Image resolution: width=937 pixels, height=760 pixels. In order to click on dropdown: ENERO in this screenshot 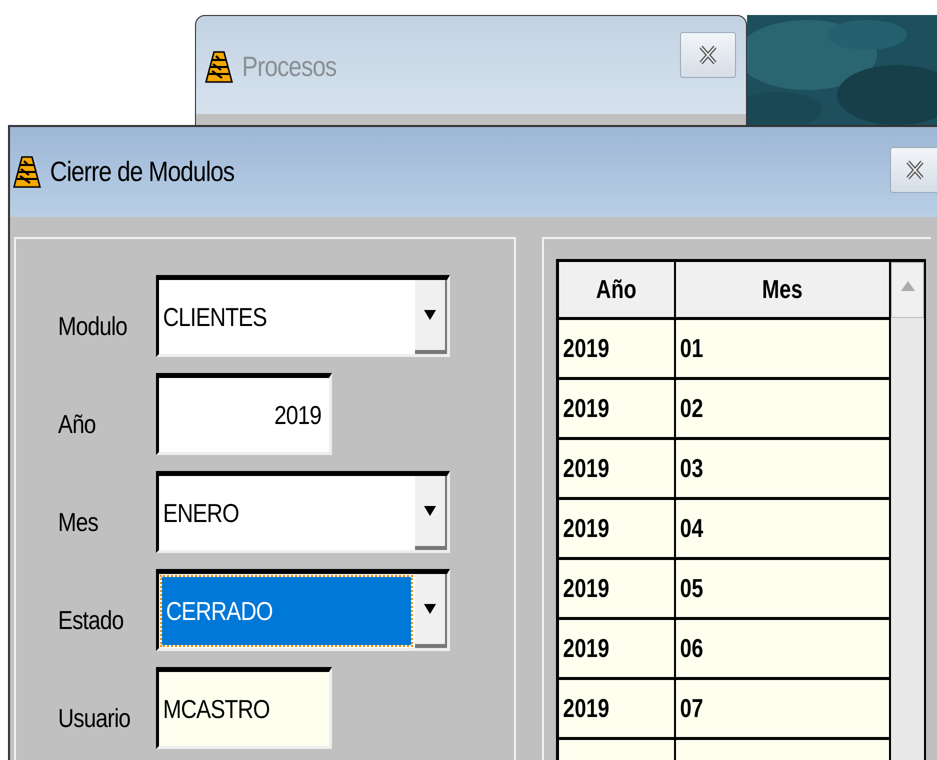, I will do `click(303, 512)`.